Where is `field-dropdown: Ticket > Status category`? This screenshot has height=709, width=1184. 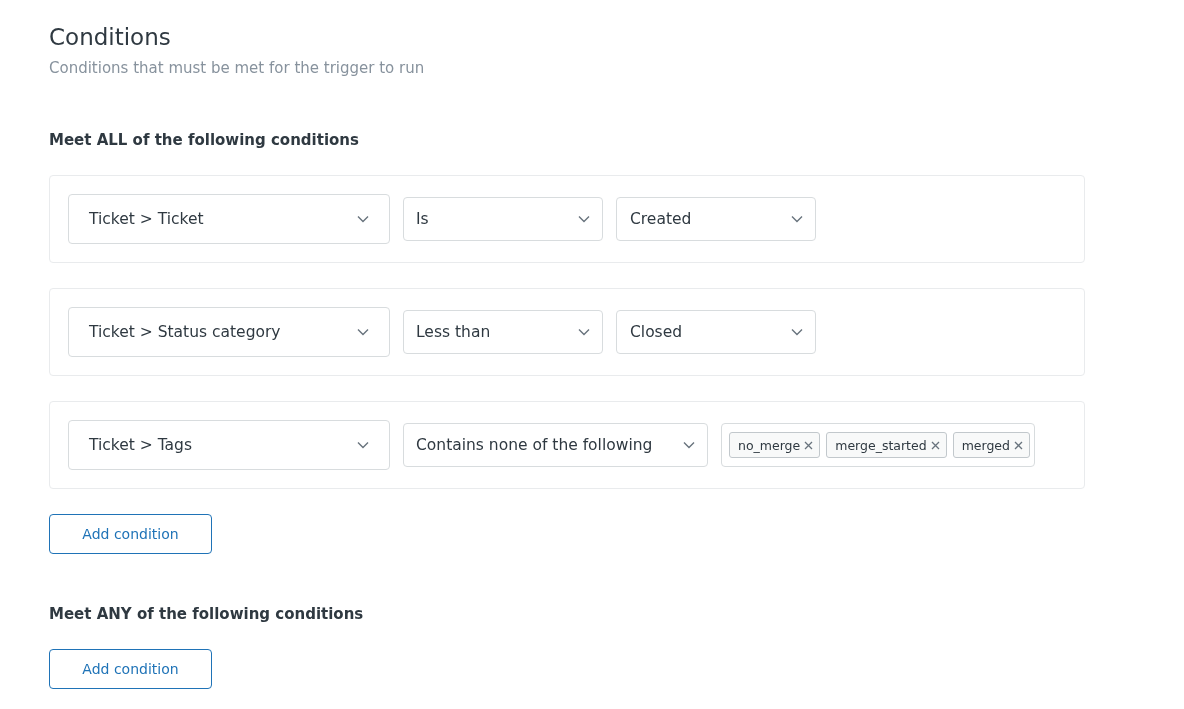 field-dropdown: Ticket > Status category is located at coordinates (229, 332).